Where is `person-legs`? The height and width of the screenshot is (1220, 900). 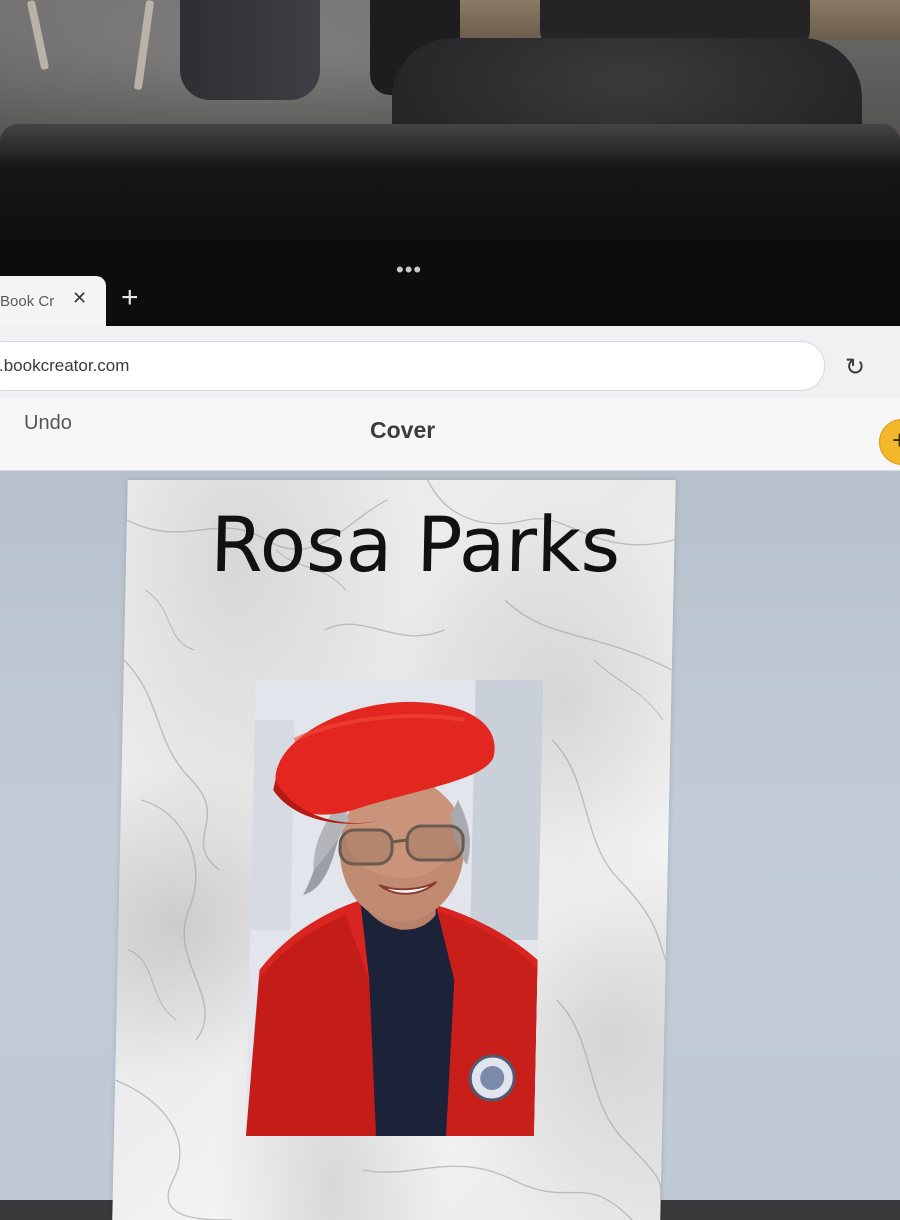
person-legs is located at coordinates (250, 50).